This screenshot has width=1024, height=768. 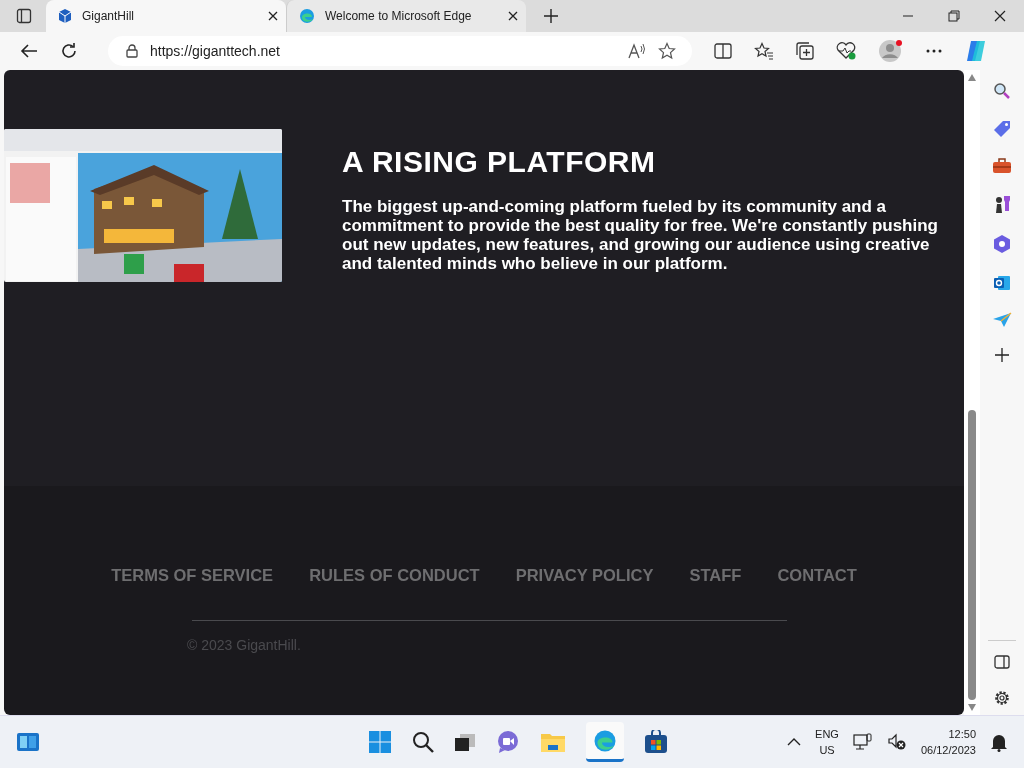 What do you see at coordinates (465, 742) in the screenshot?
I see `task-view-icon` at bounding box center [465, 742].